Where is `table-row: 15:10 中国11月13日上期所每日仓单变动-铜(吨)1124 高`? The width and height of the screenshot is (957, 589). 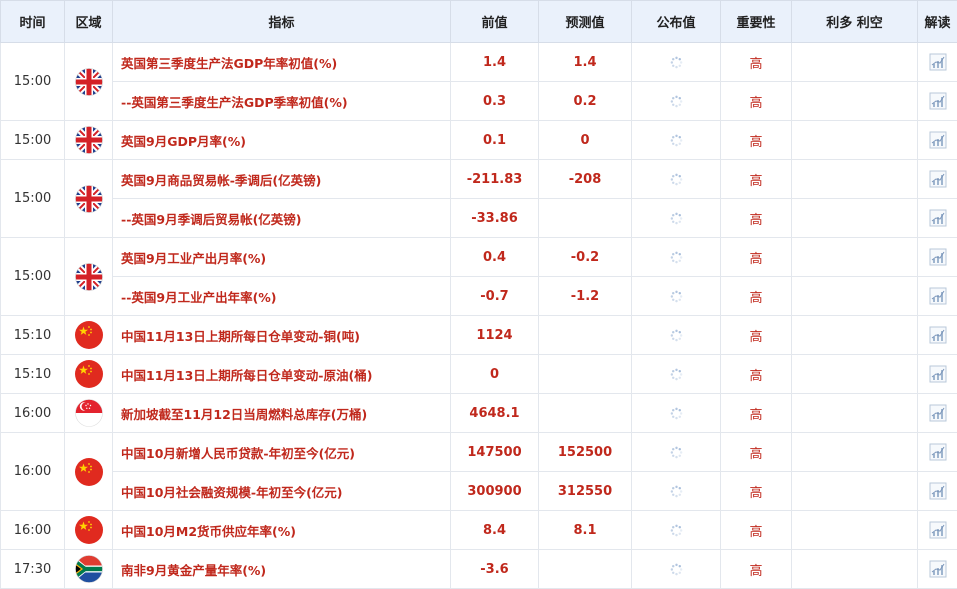 table-row: 15:10 中国11月13日上期所每日仓单变动-铜(吨)1124 高 is located at coordinates (479, 335).